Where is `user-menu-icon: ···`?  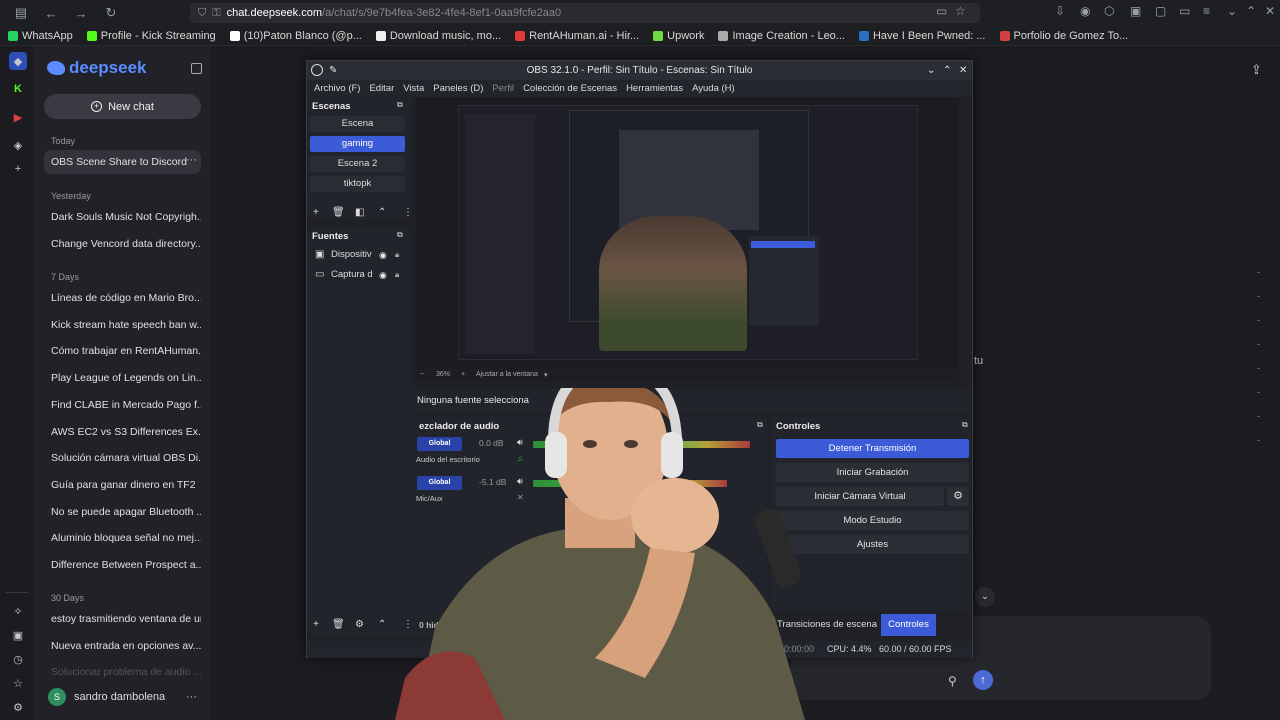 user-menu-icon: ··· is located at coordinates (191, 697).